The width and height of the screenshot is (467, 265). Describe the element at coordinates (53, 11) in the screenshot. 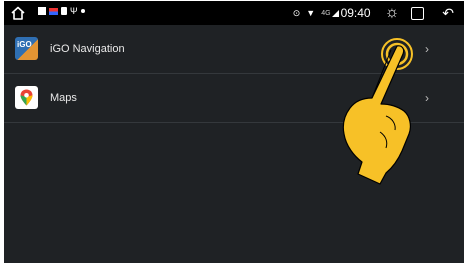

I see `flag-notification-icon` at that location.